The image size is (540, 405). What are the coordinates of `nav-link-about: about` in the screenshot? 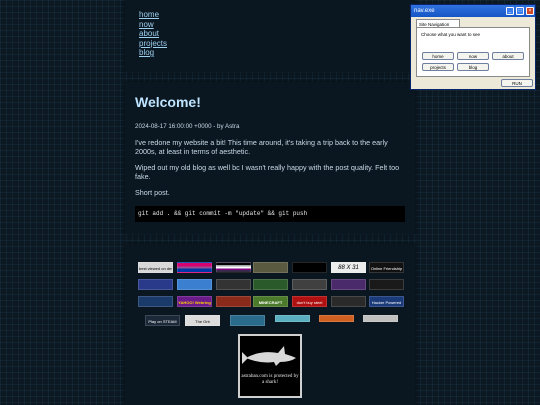 It's located at (149, 33).